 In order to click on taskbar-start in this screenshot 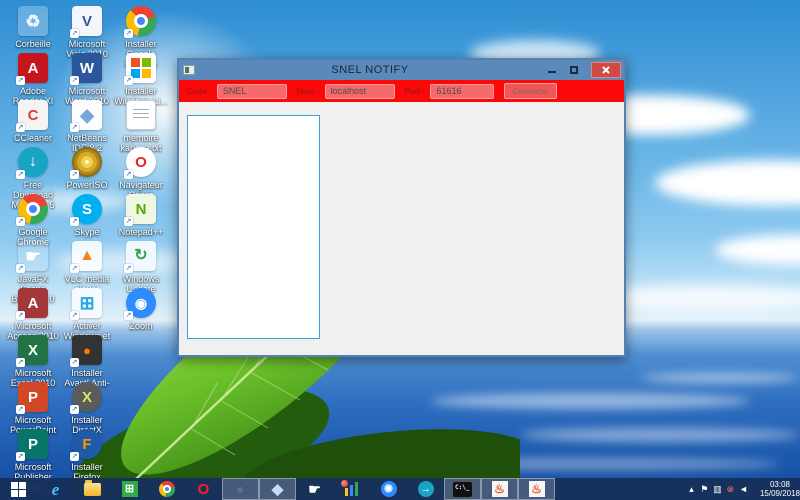, I will do `click(18, 489)`.